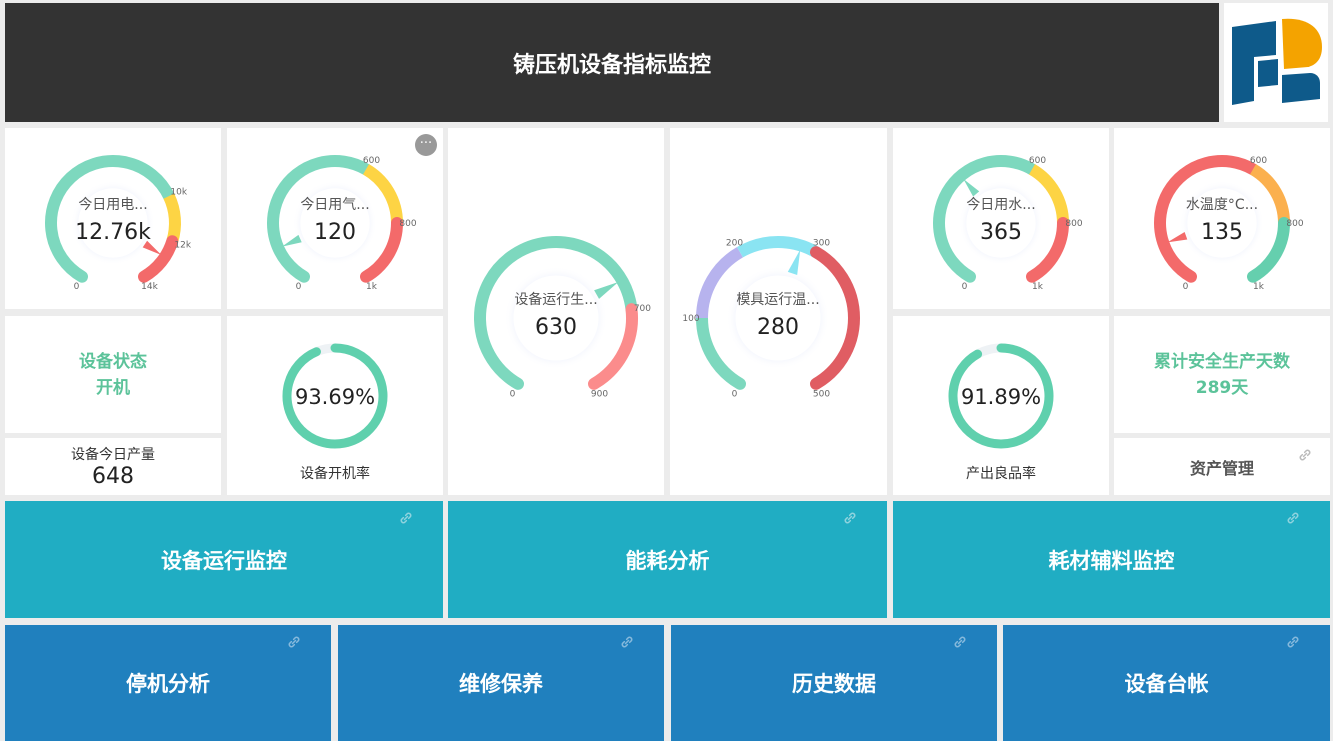 This screenshot has height=741, width=1333. I want to click on yield-ring: 91.89% 产出良品率, so click(1001, 412).